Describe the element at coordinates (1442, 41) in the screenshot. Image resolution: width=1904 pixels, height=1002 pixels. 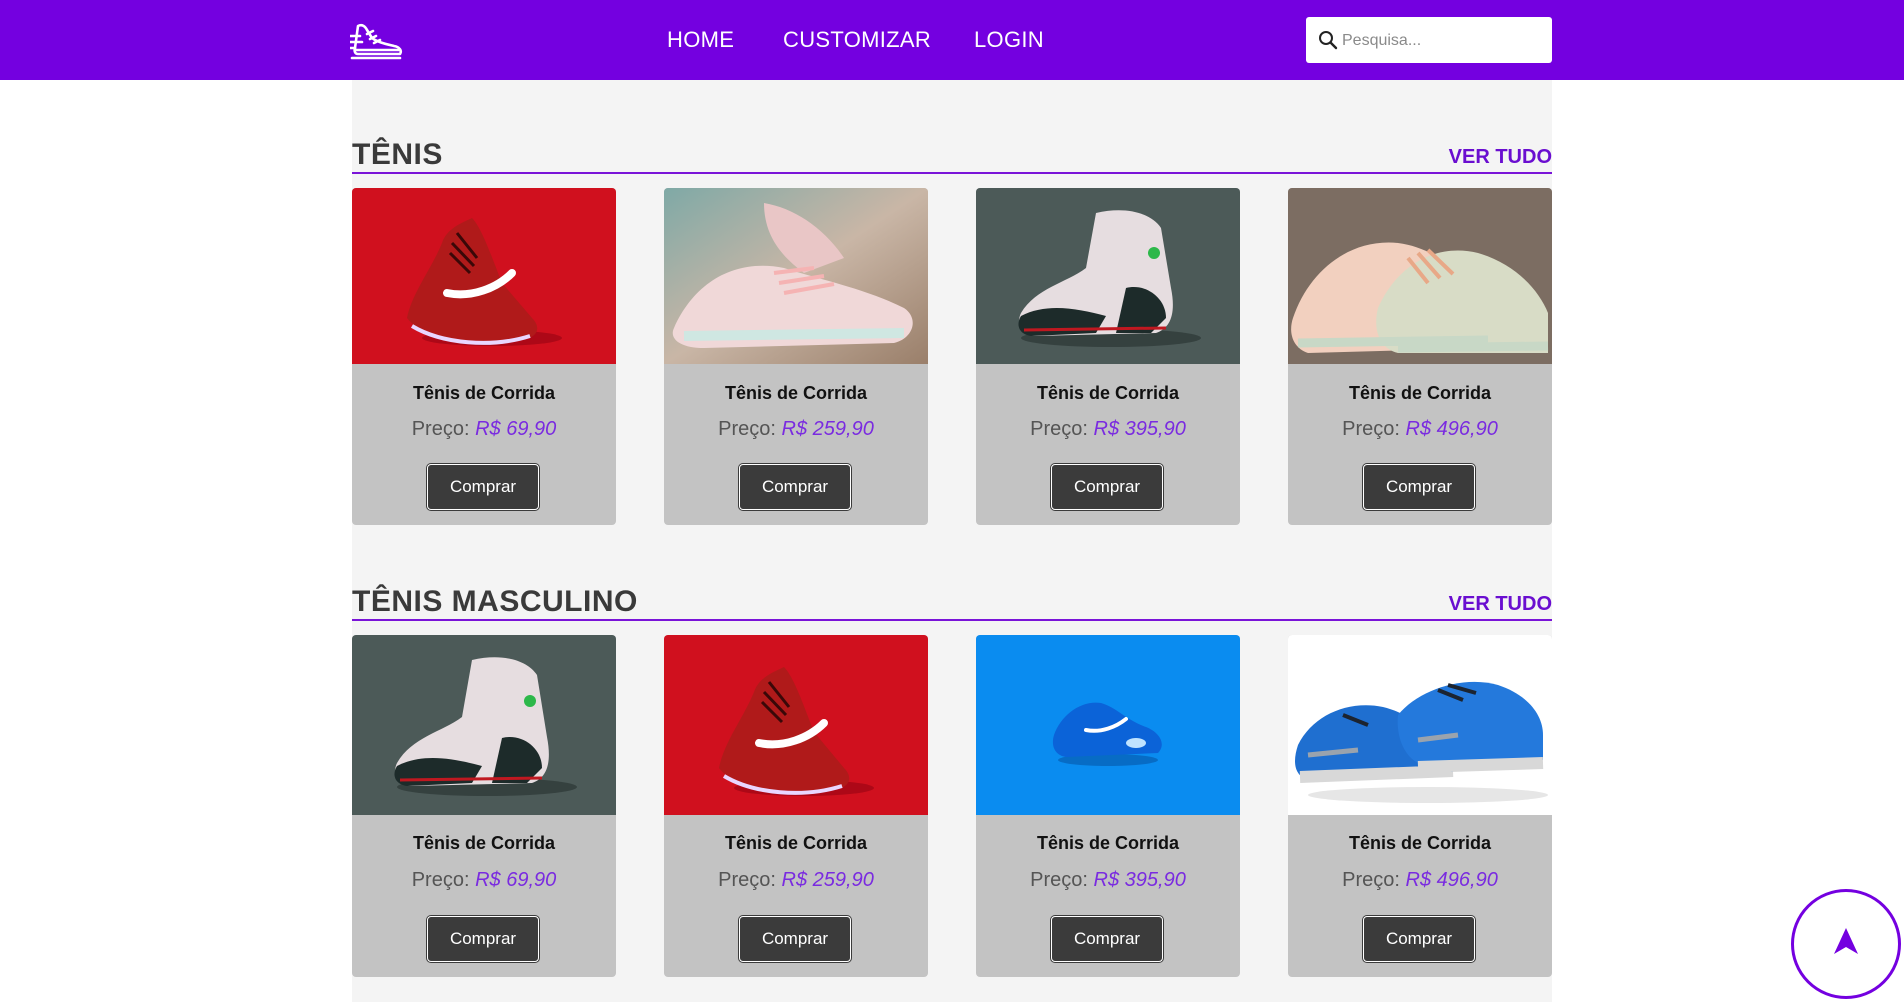
I see `search-input` at that location.